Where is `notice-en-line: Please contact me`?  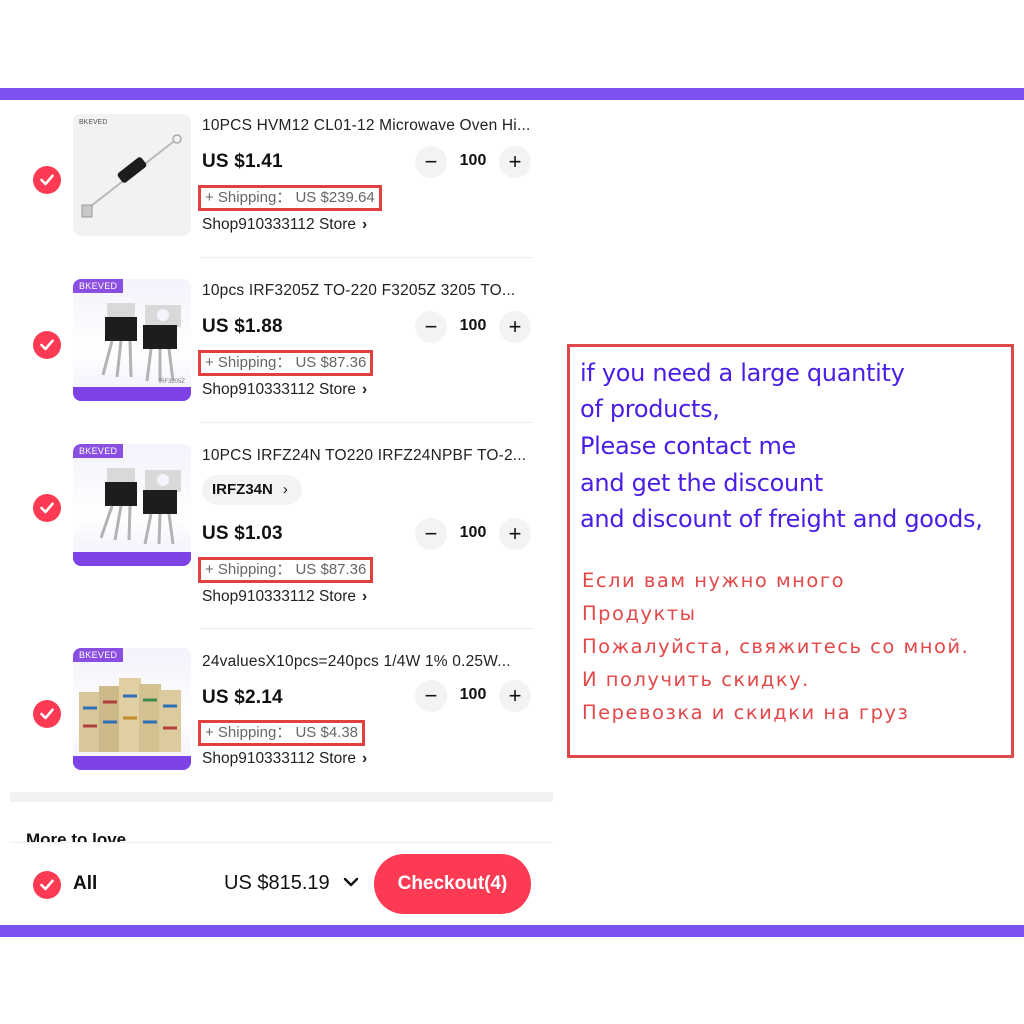
notice-en-line: Please contact me is located at coordinates (688, 446).